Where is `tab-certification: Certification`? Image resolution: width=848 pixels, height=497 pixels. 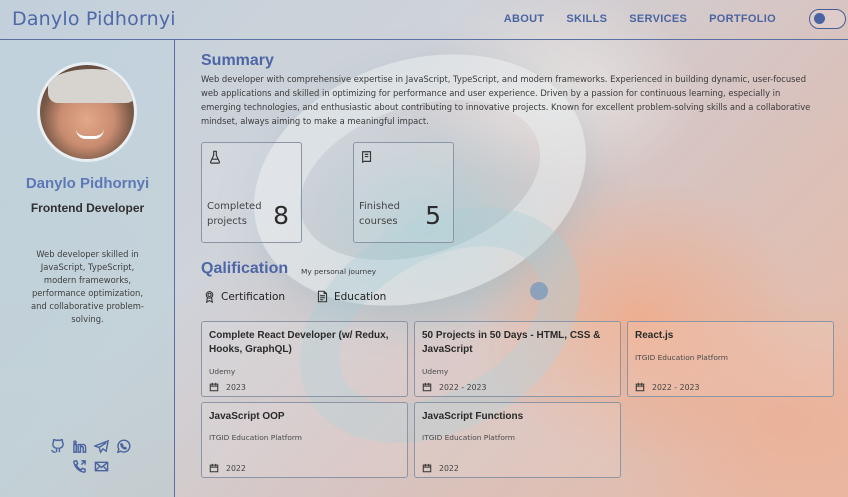
tab-certification: Certification is located at coordinates (244, 296).